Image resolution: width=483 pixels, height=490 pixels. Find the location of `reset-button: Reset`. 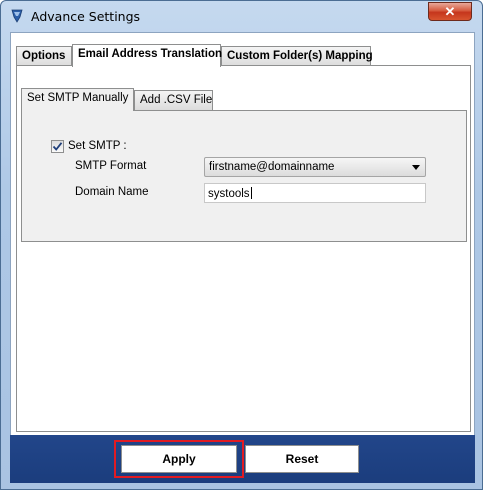

reset-button: Reset is located at coordinates (302, 459).